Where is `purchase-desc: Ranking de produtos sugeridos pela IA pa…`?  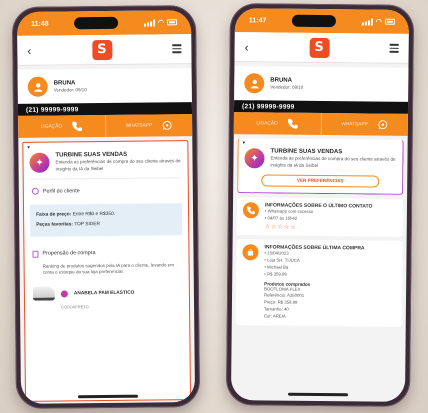
purchase-desc: Ranking de produtos sugeridos pela IA pa… is located at coordinates (108, 268).